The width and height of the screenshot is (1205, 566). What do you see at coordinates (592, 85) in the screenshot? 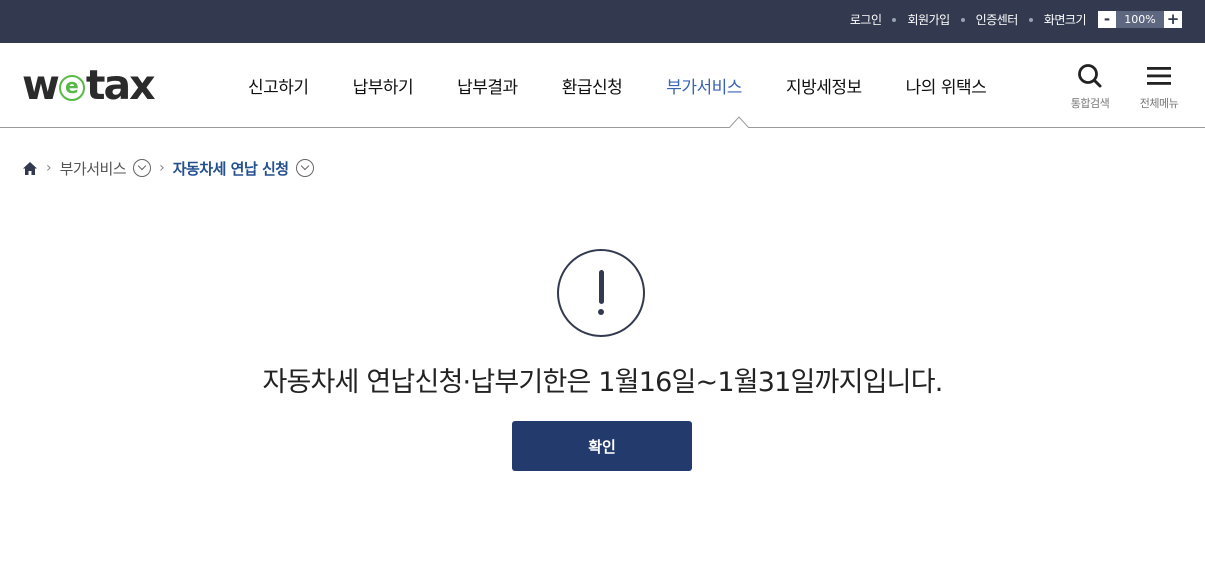
I see `nav-item-refund: 환급신청` at bounding box center [592, 85].